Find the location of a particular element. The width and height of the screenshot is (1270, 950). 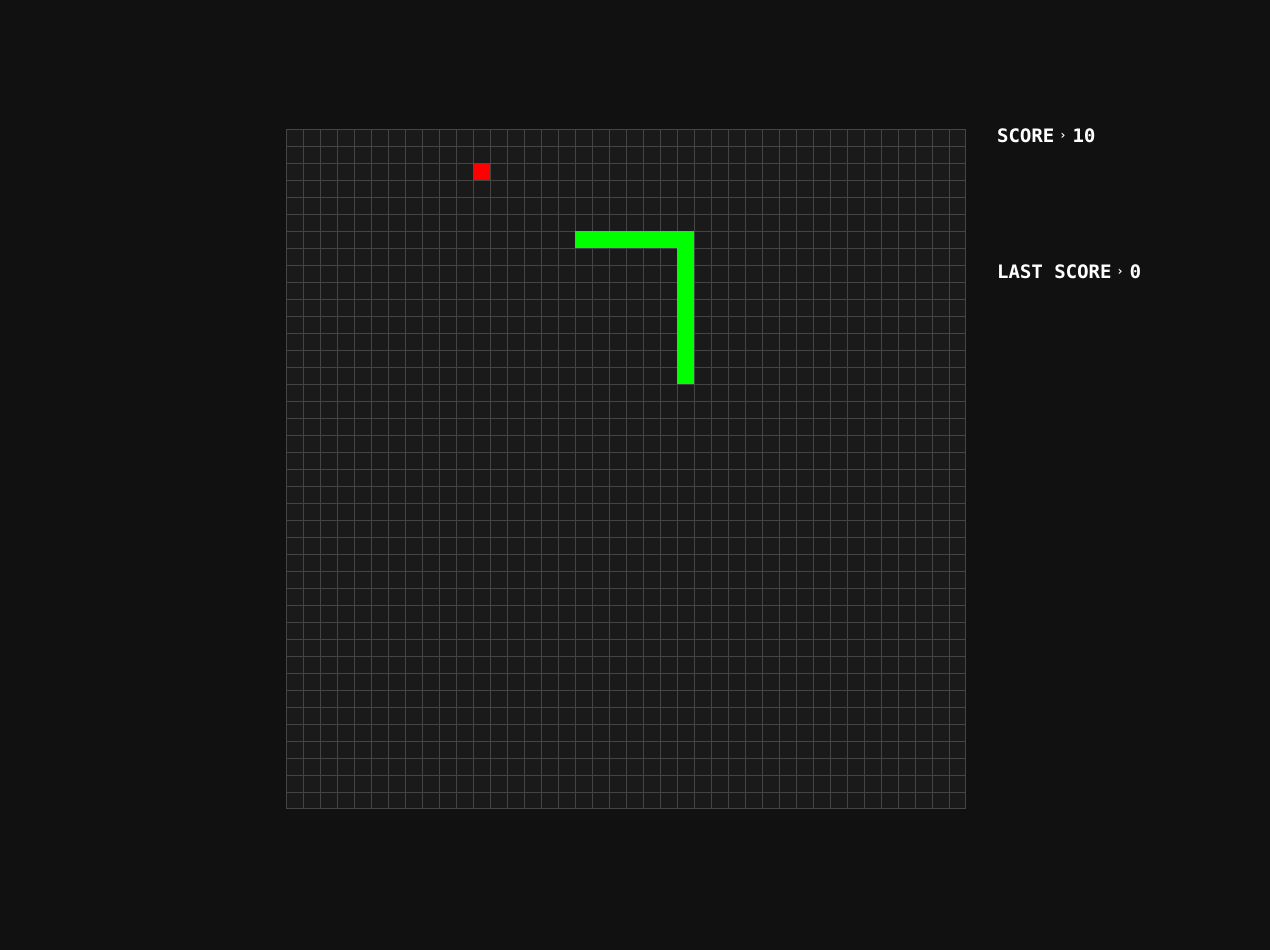

last-score-display: LAST SCORE › 0 is located at coordinates (1069, 272).